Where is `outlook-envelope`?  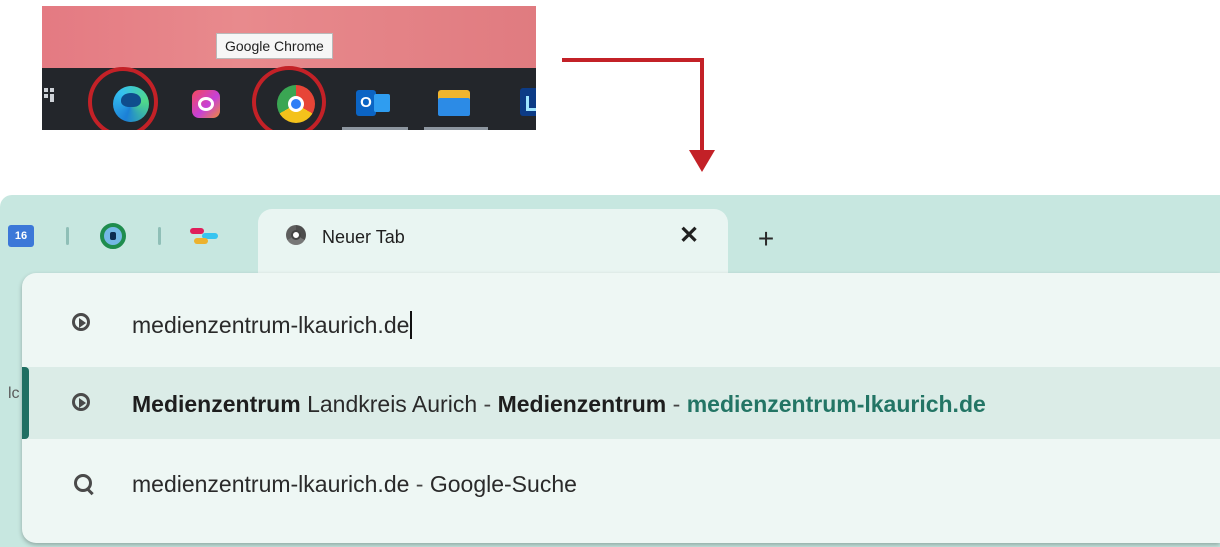 outlook-envelope is located at coordinates (382, 103).